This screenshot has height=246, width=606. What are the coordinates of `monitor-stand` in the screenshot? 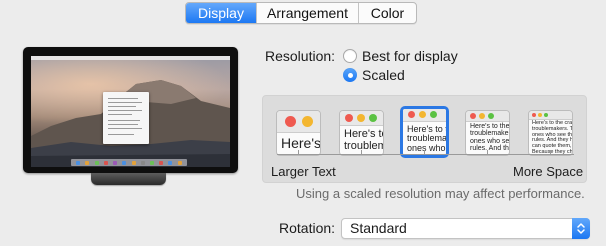 It's located at (128, 179).